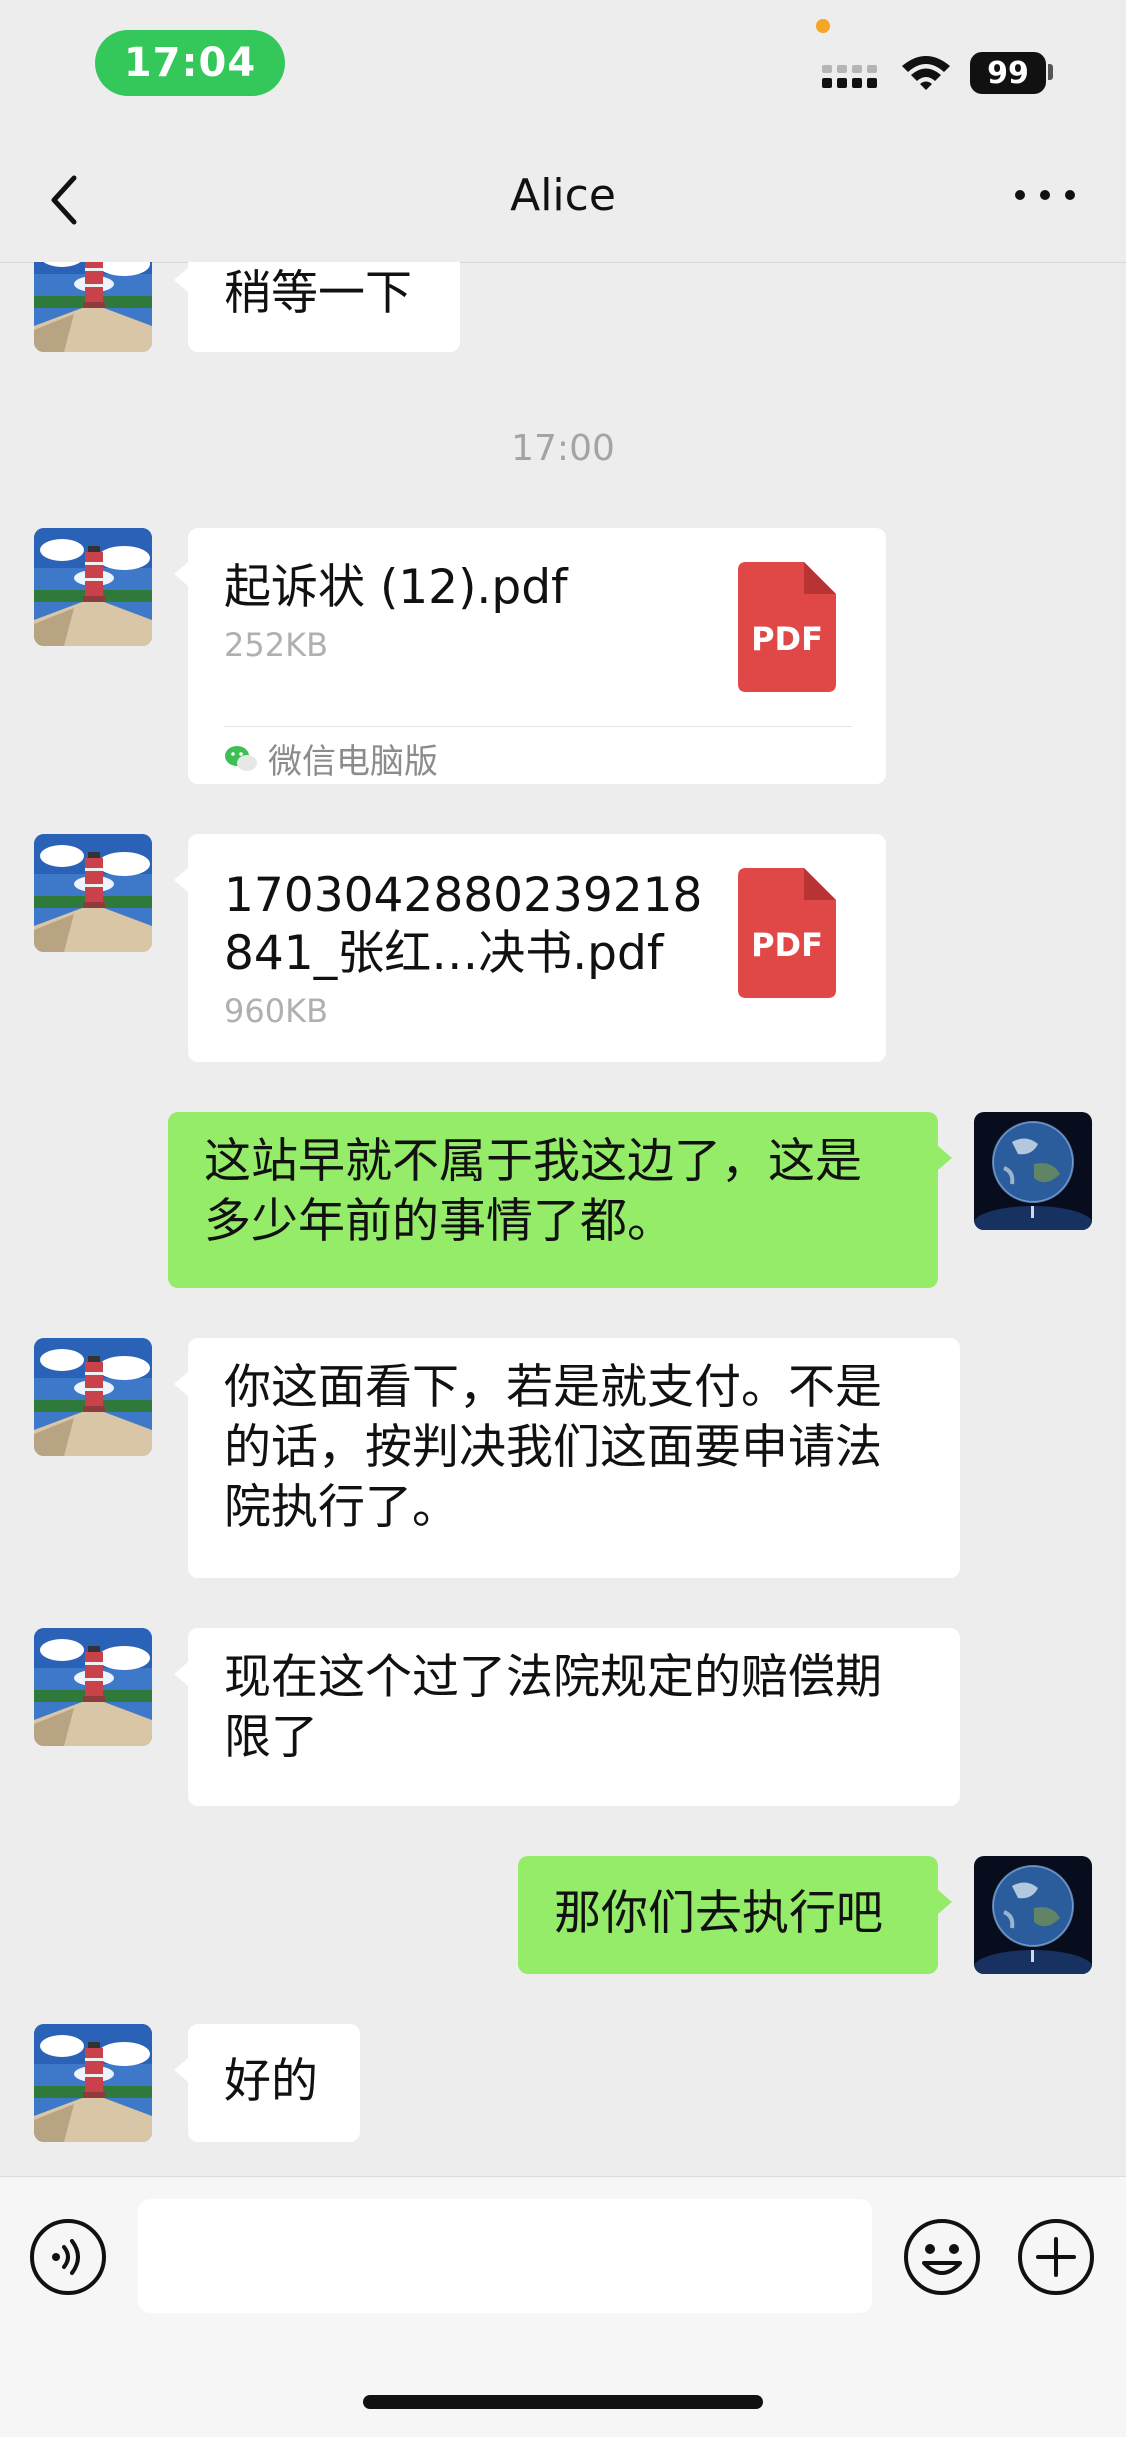  I want to click on chat-input-bar, so click(563, 2306).